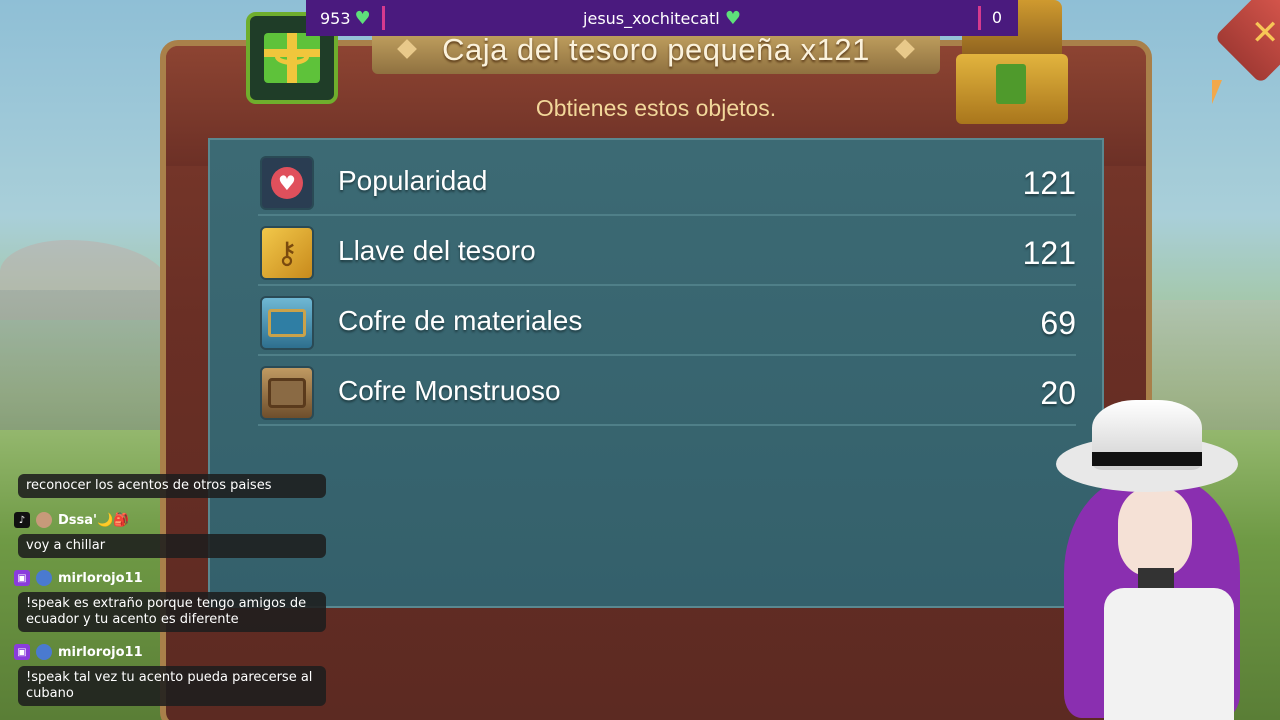 This screenshot has width=1280, height=720. I want to click on chat-username: Dssa'🌙🎒, so click(94, 520).